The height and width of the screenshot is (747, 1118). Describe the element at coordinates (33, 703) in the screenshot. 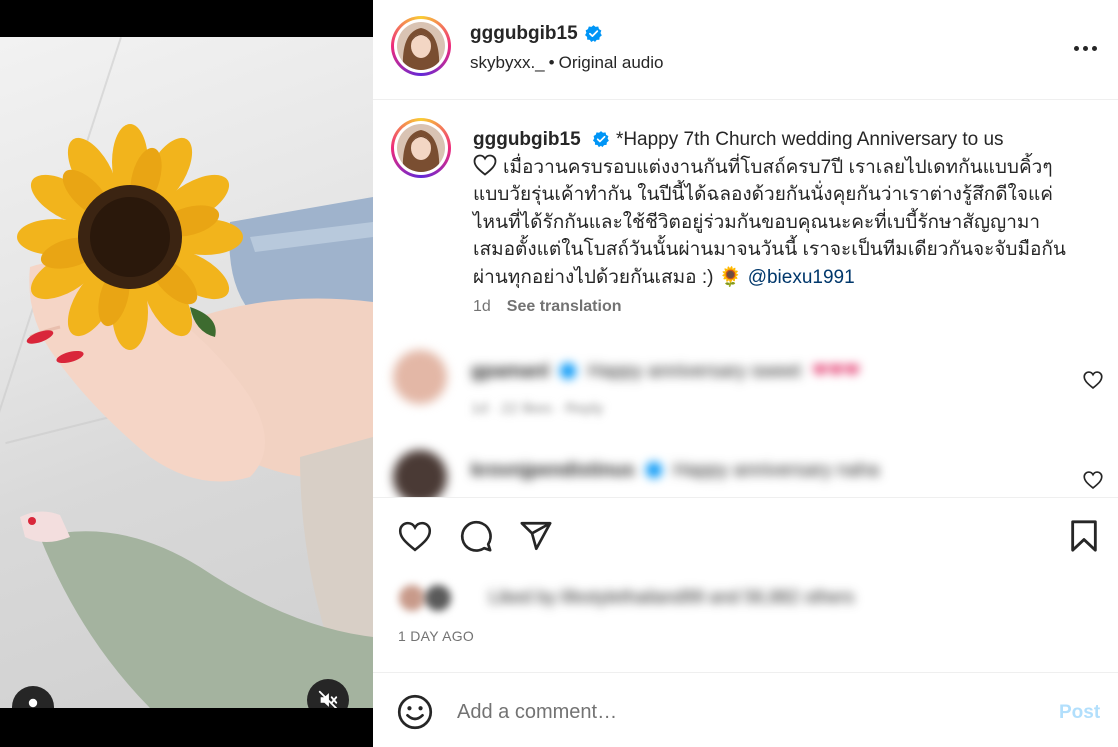

I see `person-icon` at that location.